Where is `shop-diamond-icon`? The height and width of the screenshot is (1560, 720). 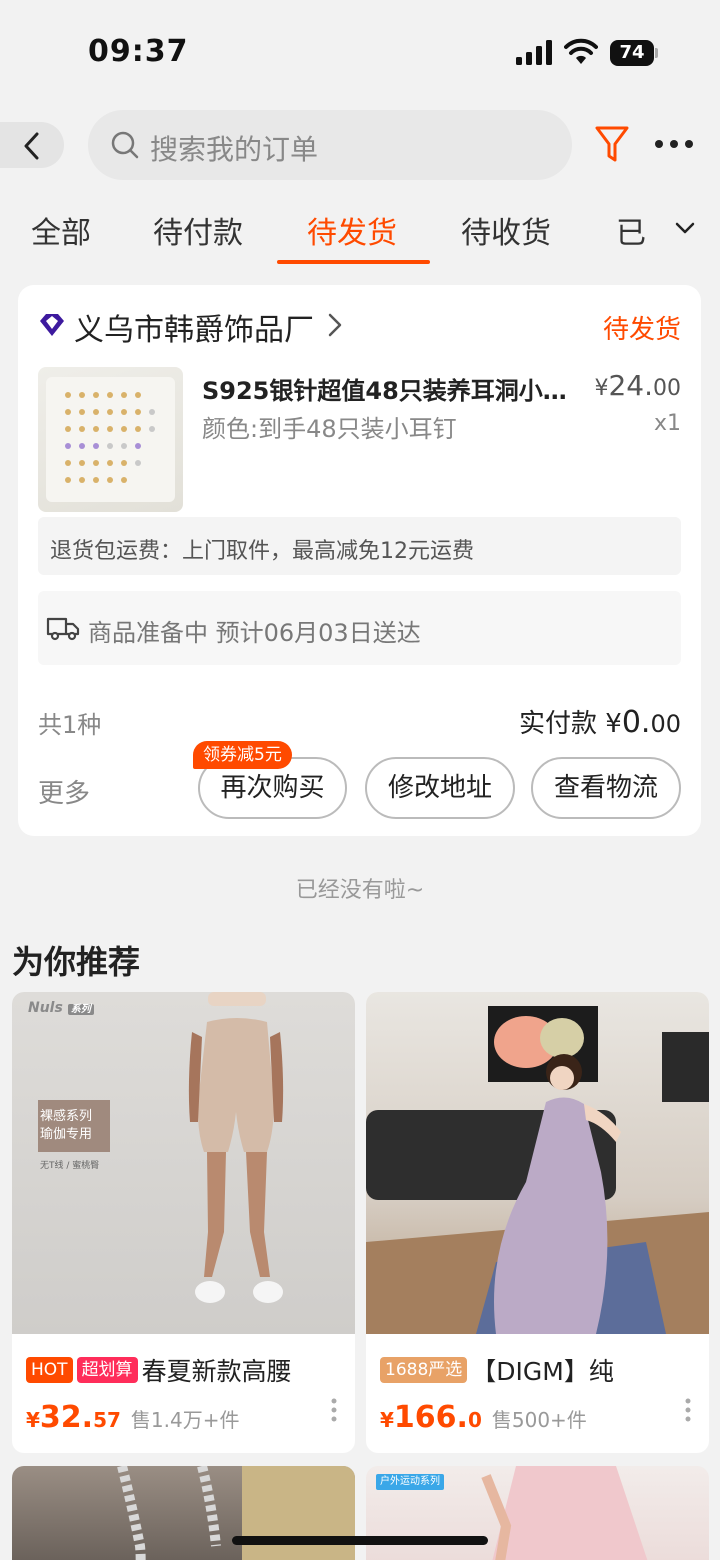
shop-diamond-icon is located at coordinates (52, 325).